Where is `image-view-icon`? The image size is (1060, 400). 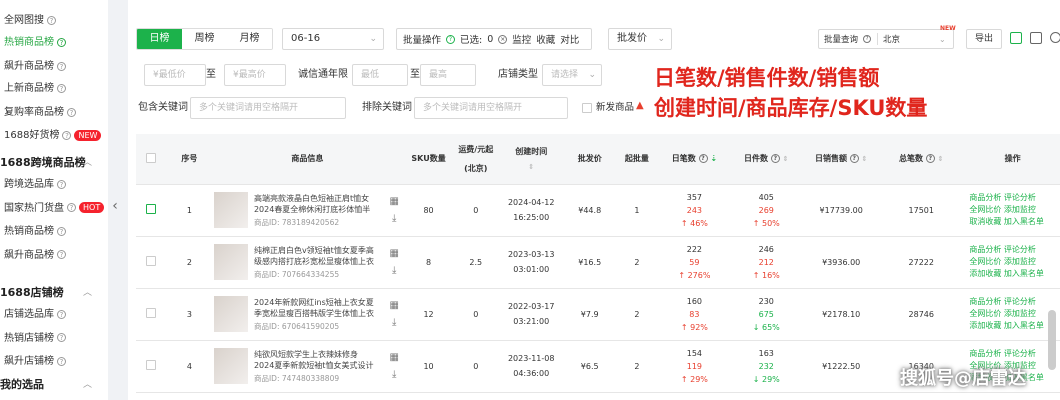 image-view-icon is located at coordinates (1036, 38).